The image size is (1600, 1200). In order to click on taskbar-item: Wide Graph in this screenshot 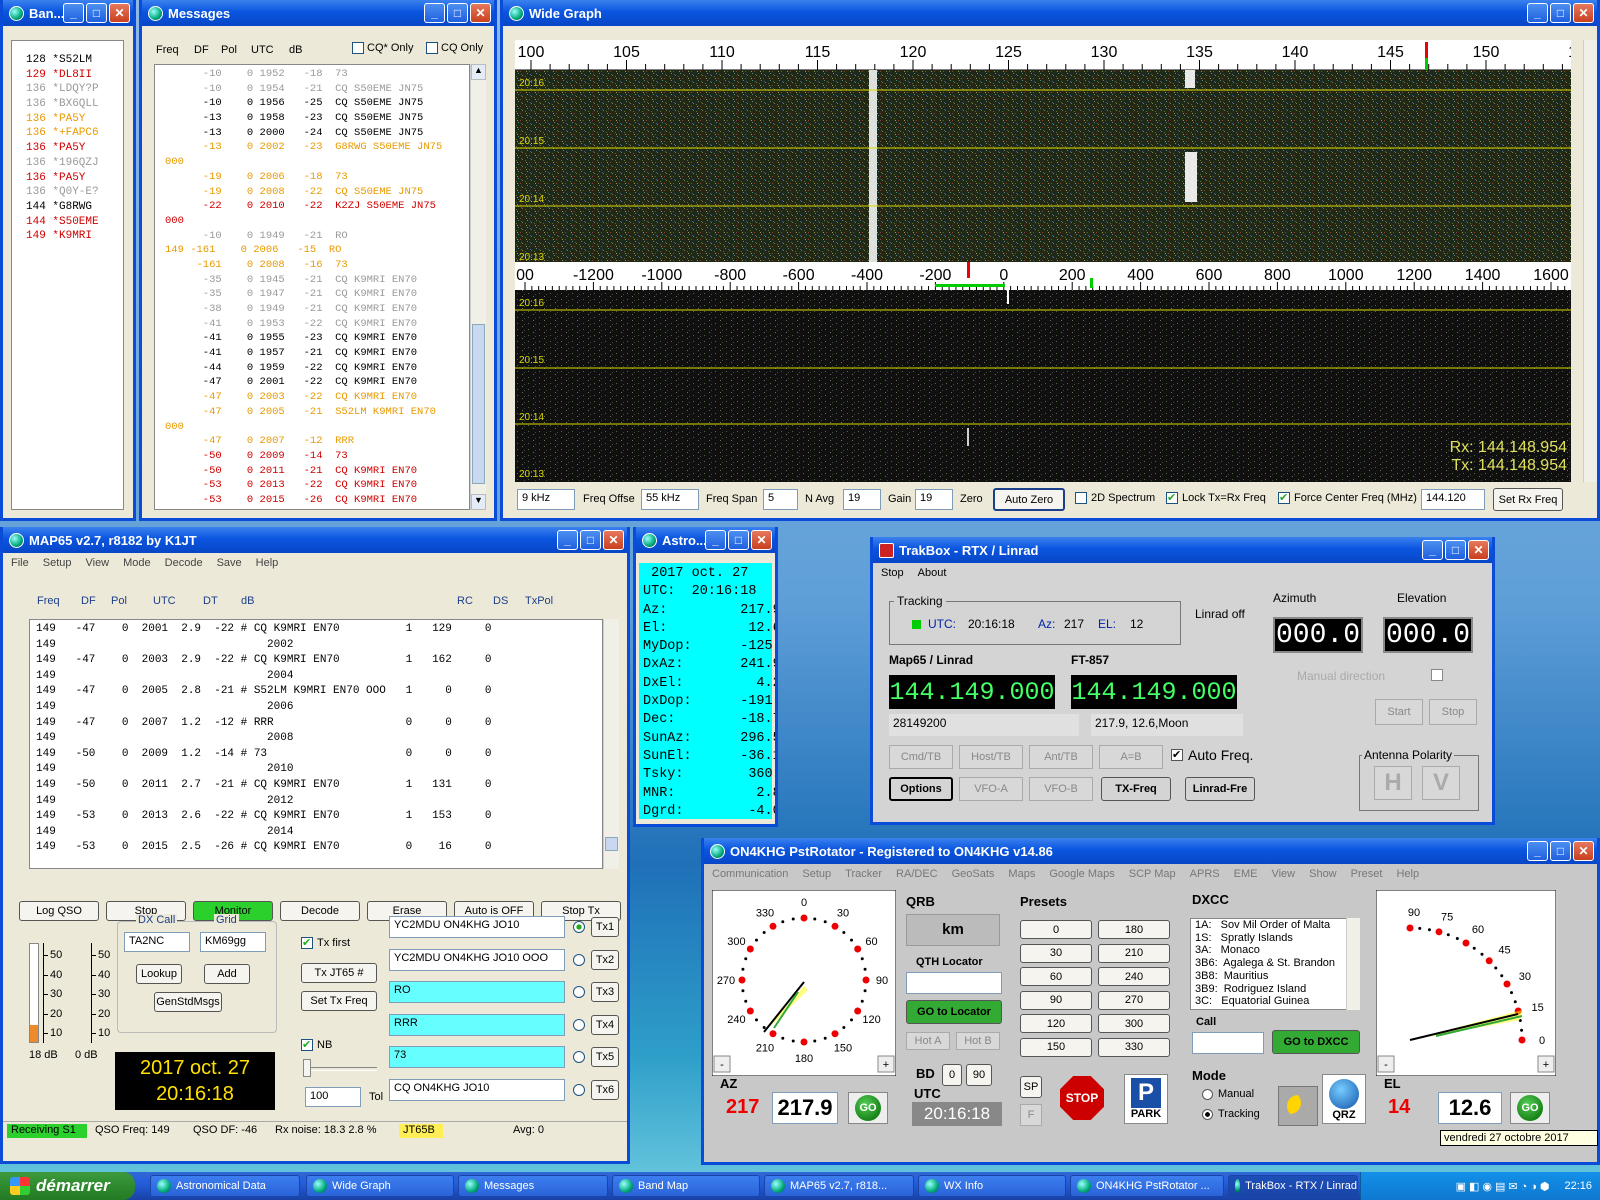, I will do `click(380, 1186)`.